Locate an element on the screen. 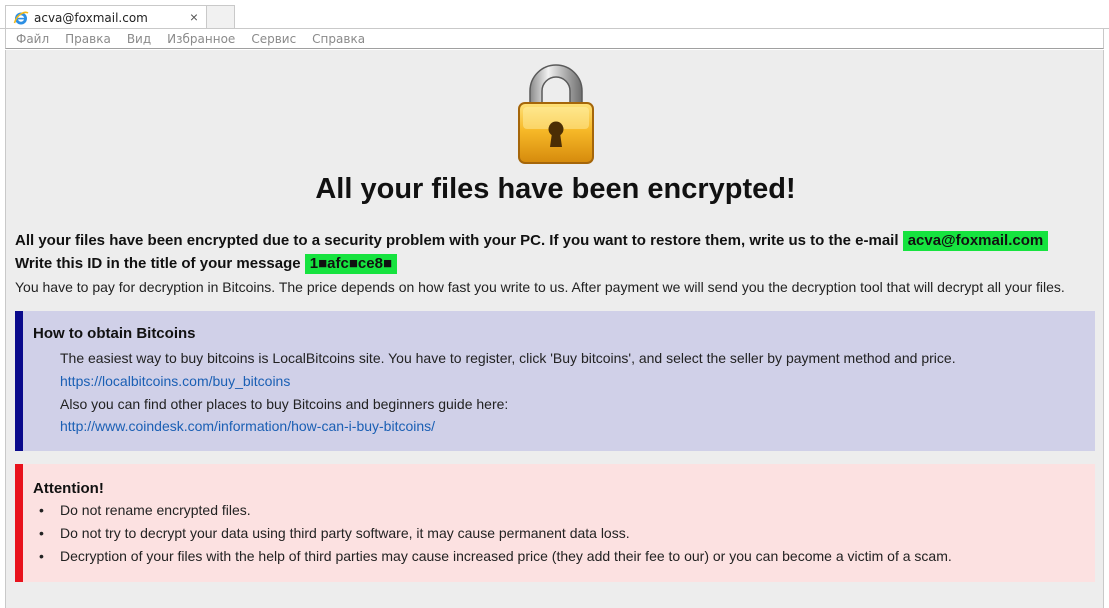 The height and width of the screenshot is (608, 1109). list-item-text: Do not rename encrypted files. is located at coordinates (155, 510).